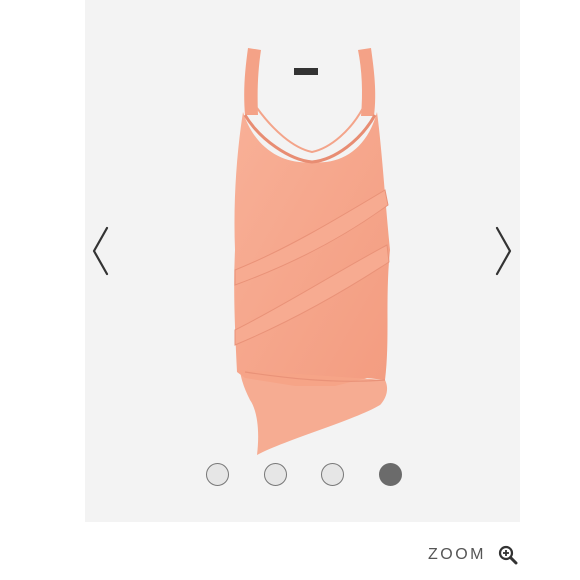 The height and width of the screenshot is (580, 580). I want to click on chevron-right-icon, so click(503, 251).